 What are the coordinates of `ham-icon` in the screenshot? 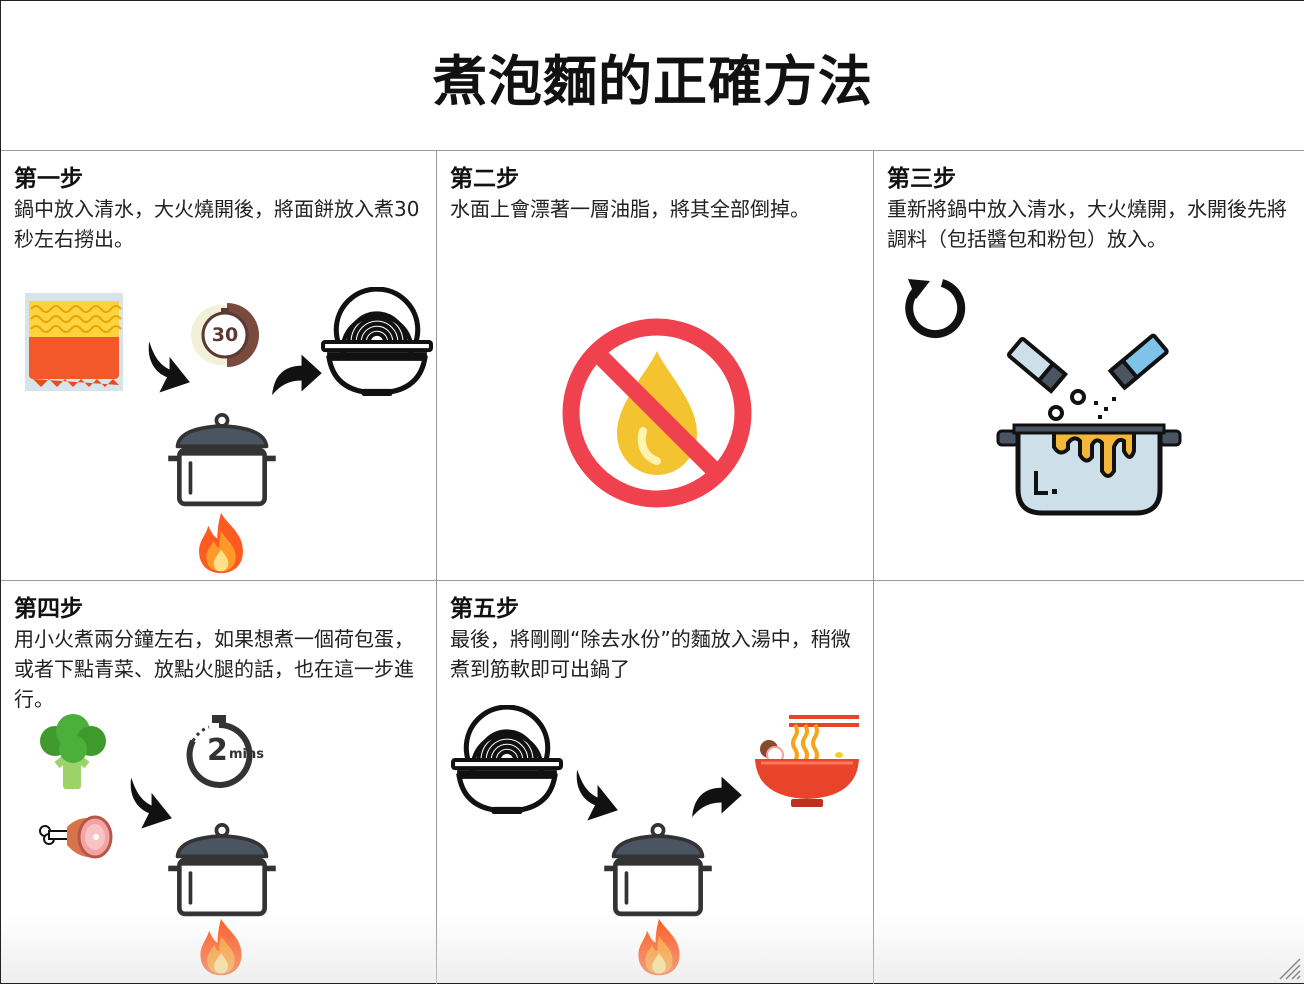 It's located at (76, 837).